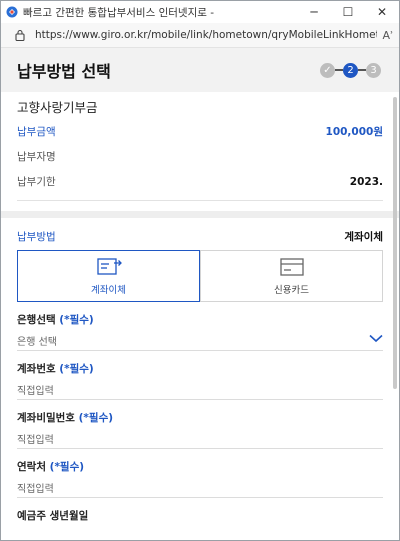 This screenshot has height=541, width=400. I want to click on account-password-input: 직접입력, so click(200, 438).